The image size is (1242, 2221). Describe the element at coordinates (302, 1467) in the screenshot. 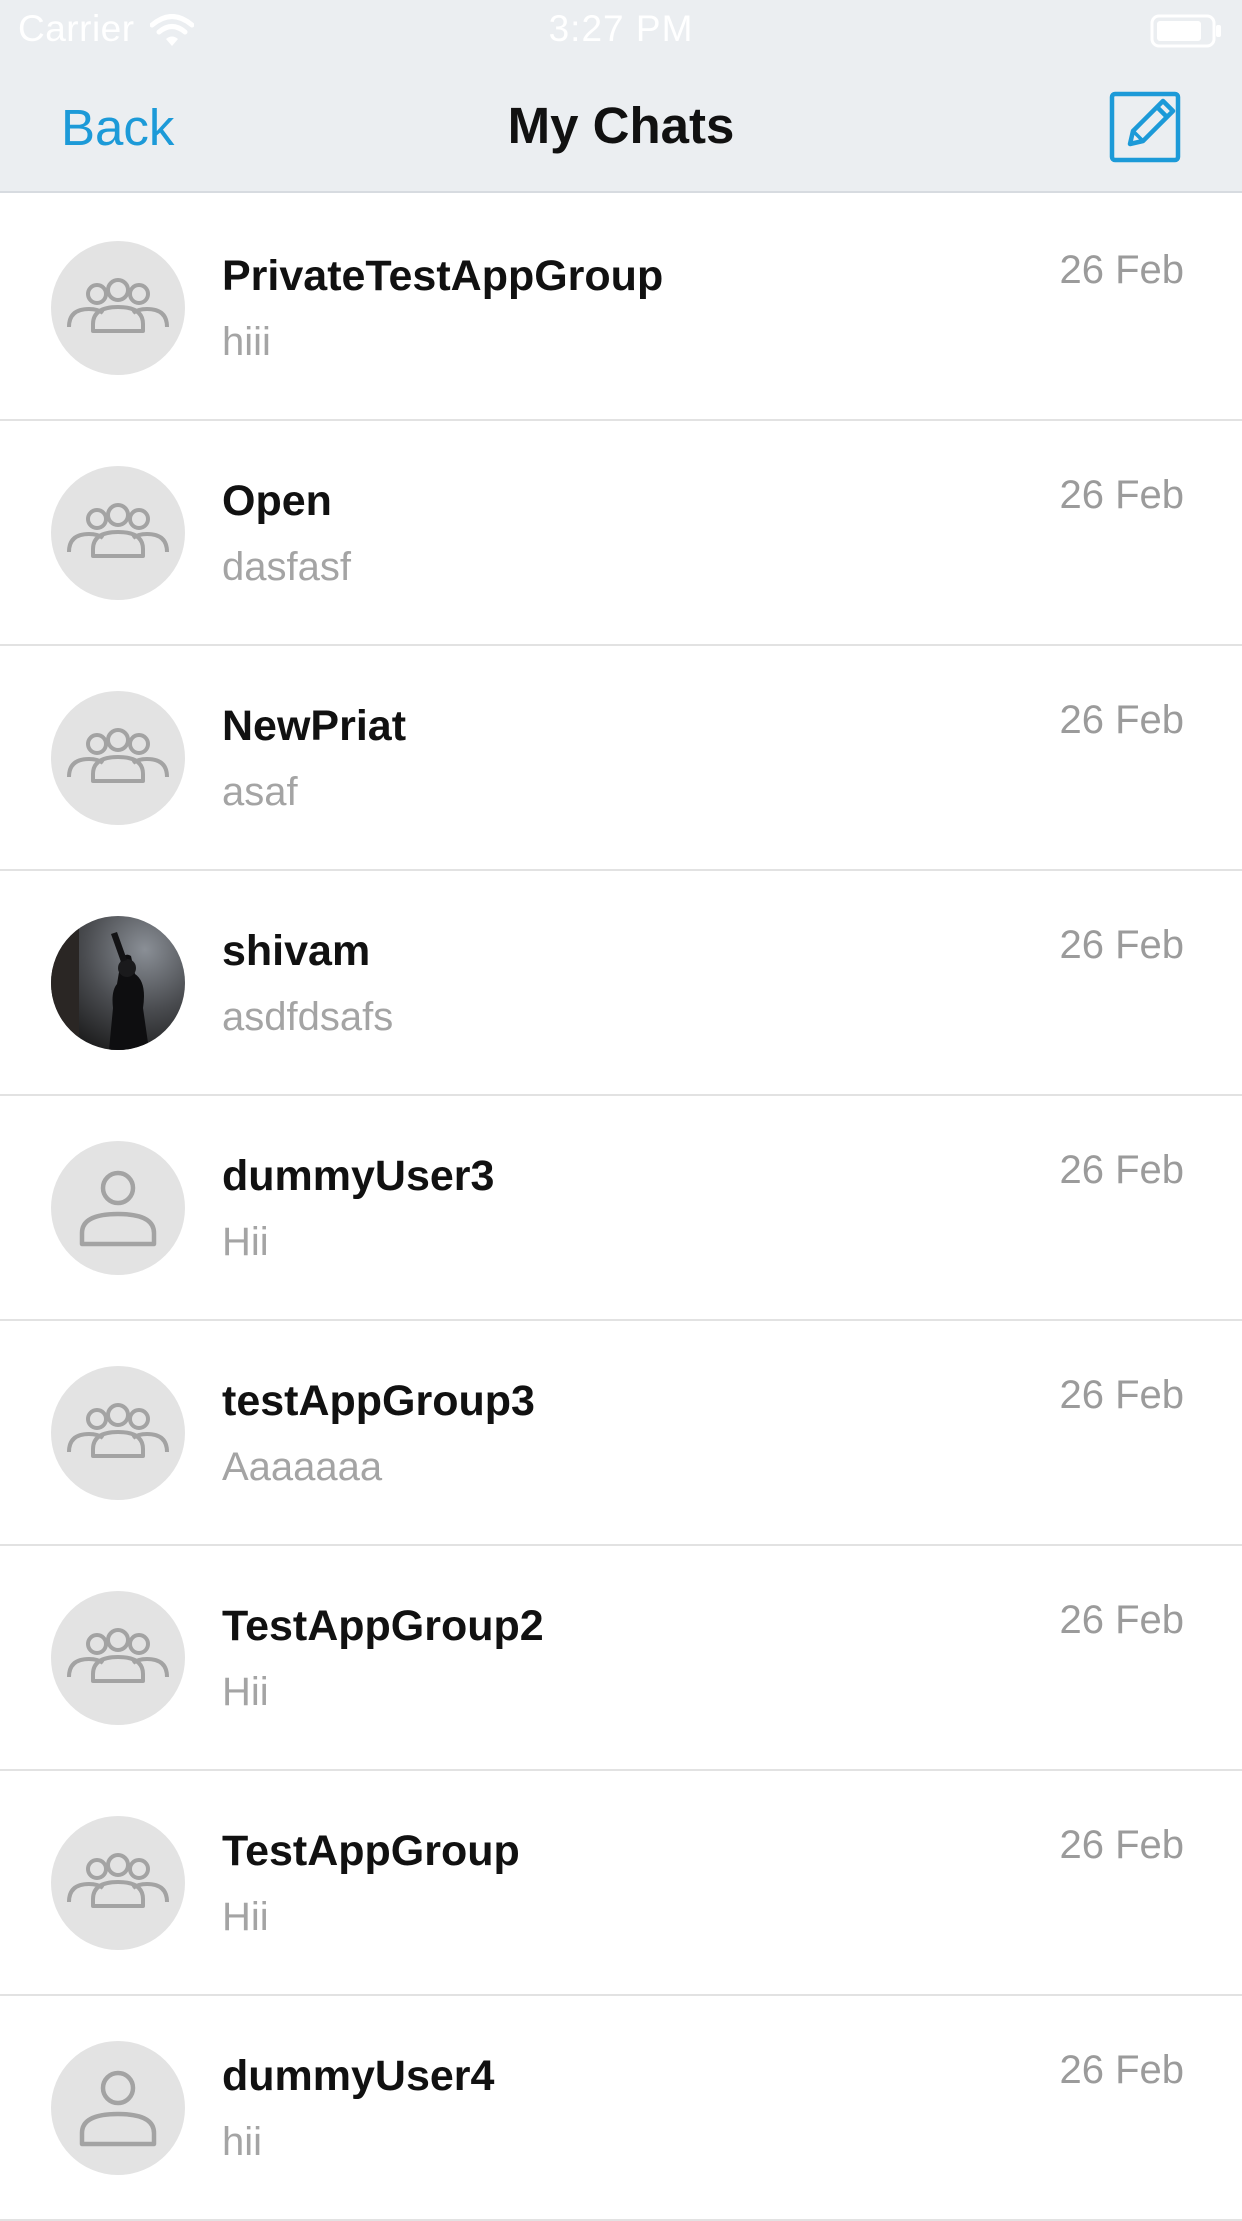

I see `chat-preview: Aaaaaaa` at that location.